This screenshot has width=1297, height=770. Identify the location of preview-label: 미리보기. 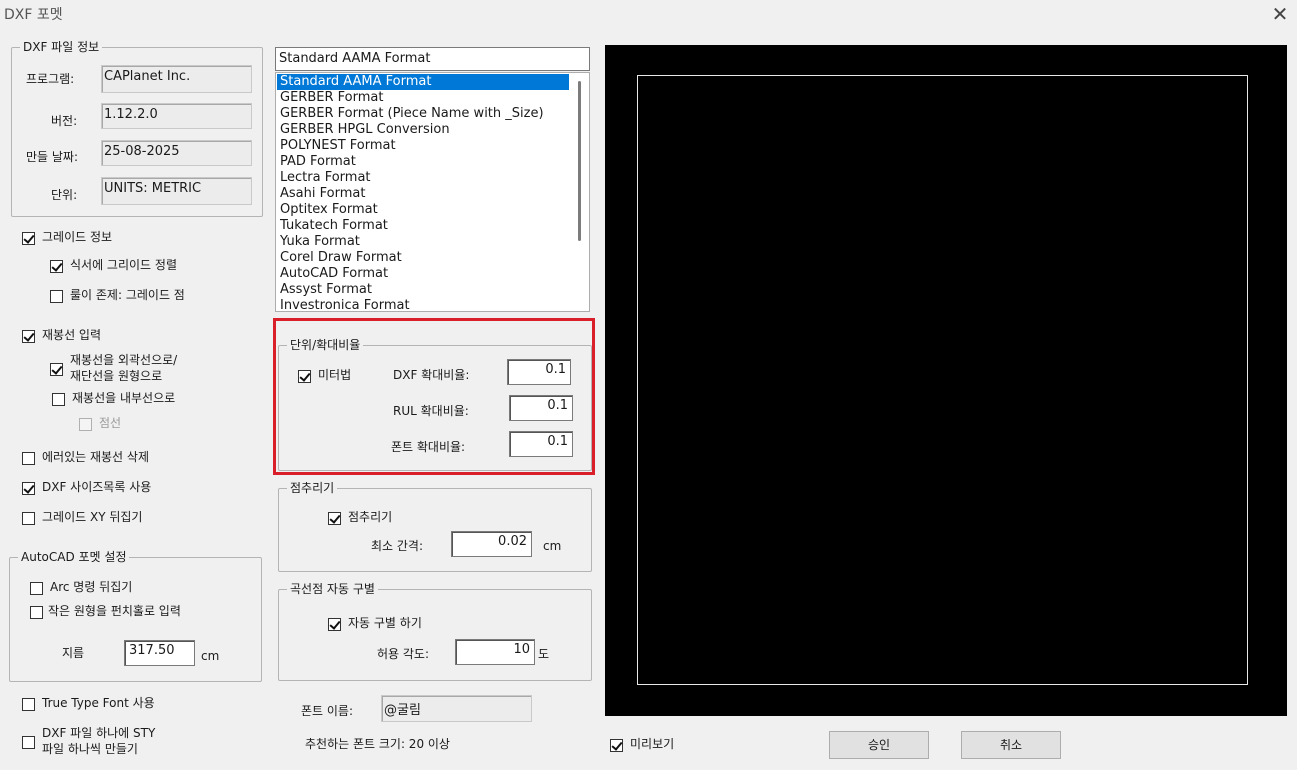
(652, 744).